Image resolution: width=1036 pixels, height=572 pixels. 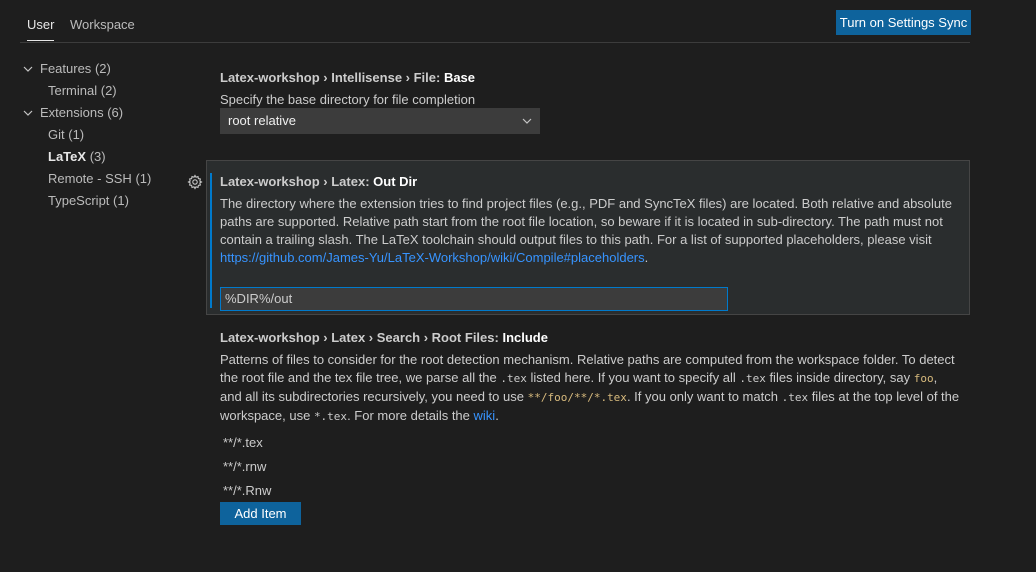 I want to click on wiki-link: wiki, so click(x=485, y=415).